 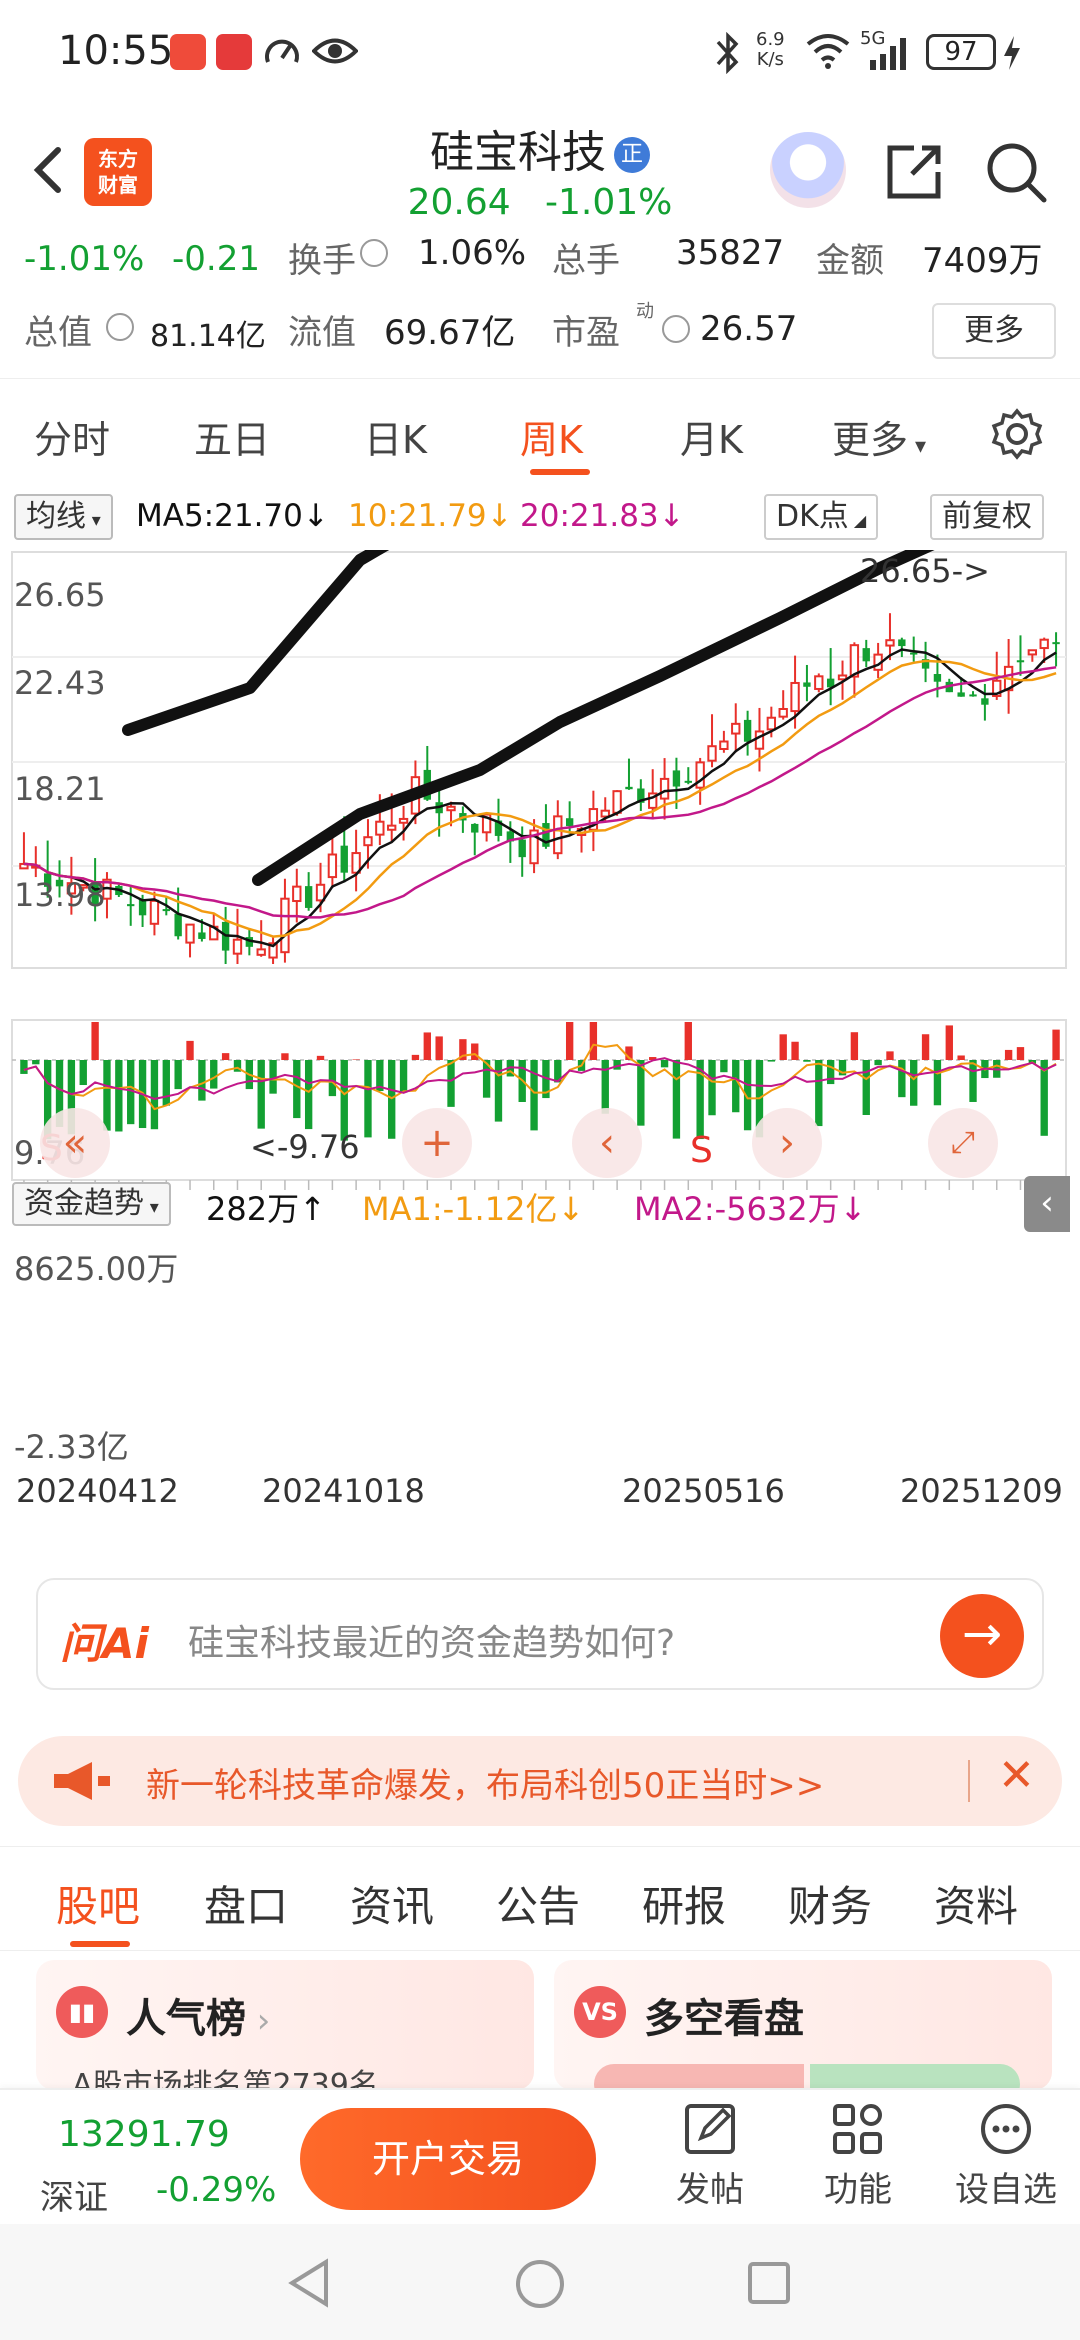 What do you see at coordinates (1006, 2155) in the screenshot?
I see `add-watchlist-button: 设自选` at bounding box center [1006, 2155].